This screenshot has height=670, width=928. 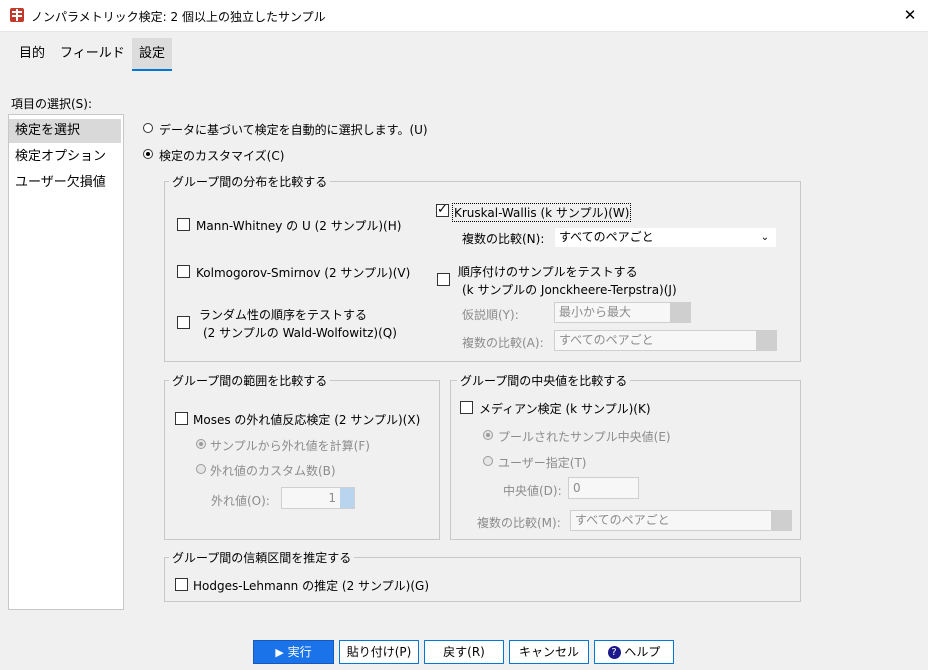 What do you see at coordinates (303, 273) in the screenshot?
I see `kolmogorov-label: Kolmogorov-Smirnov (2 サンプル)(V)` at bounding box center [303, 273].